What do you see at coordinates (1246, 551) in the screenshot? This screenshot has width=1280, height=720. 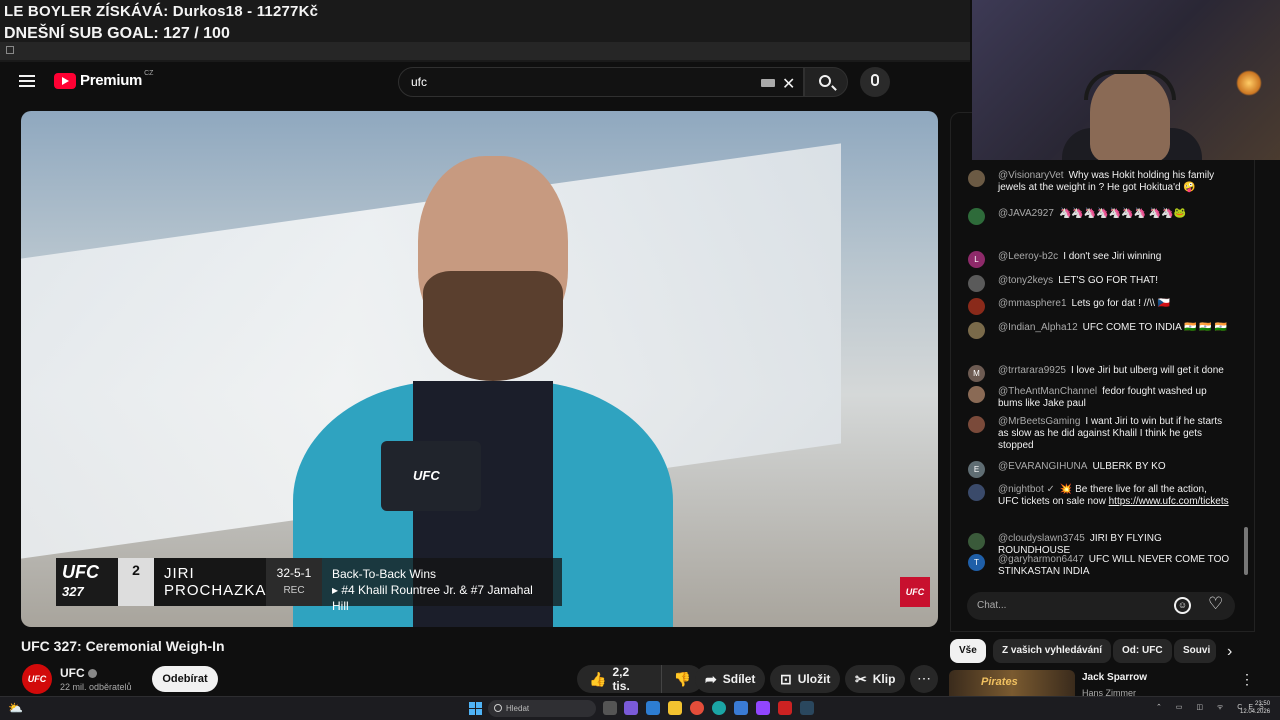 I see `chat-scrollbar` at bounding box center [1246, 551].